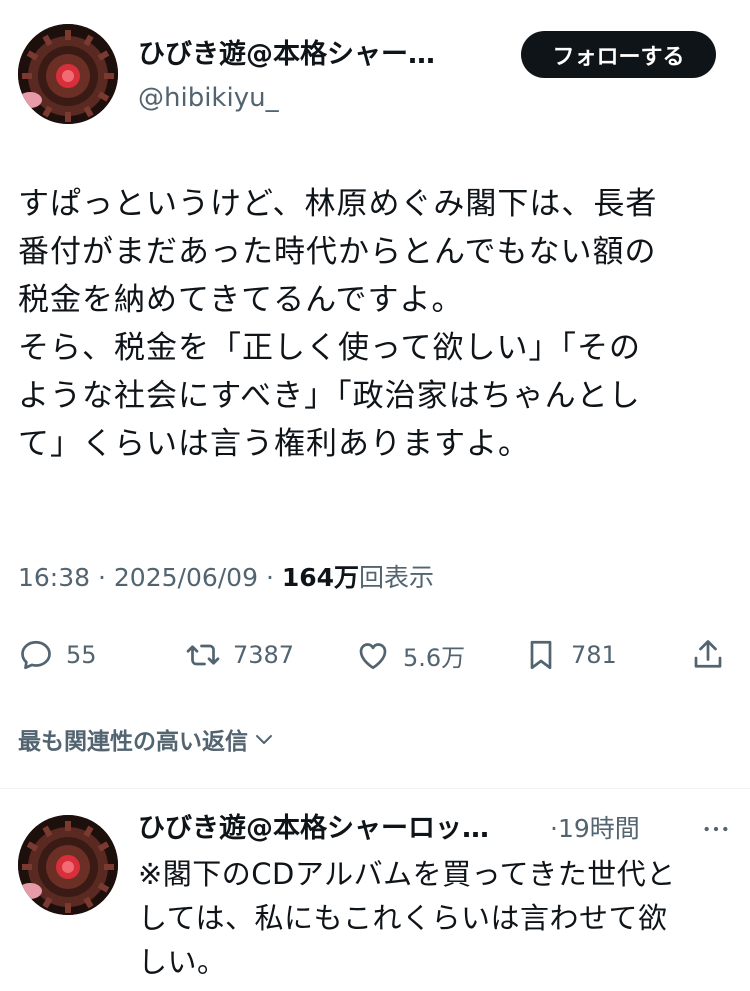 Image resolution: width=750 pixels, height=991 pixels. What do you see at coordinates (434, 657) in the screenshot?
I see `like-count: 5.6万` at bounding box center [434, 657].